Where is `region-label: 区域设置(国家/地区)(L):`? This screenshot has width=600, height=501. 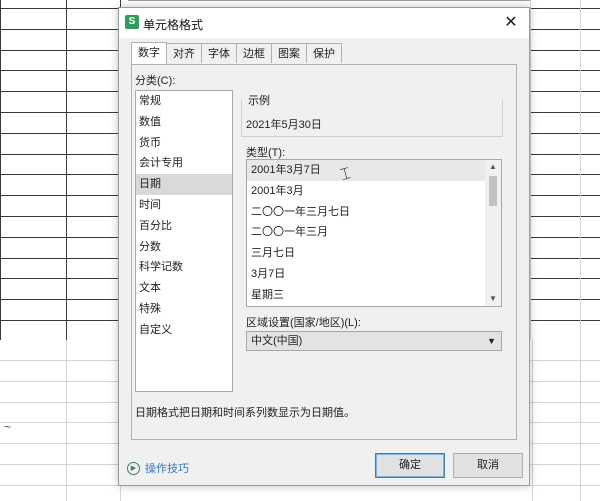 region-label: 区域设置(国家/地区)(L): is located at coordinates (303, 323).